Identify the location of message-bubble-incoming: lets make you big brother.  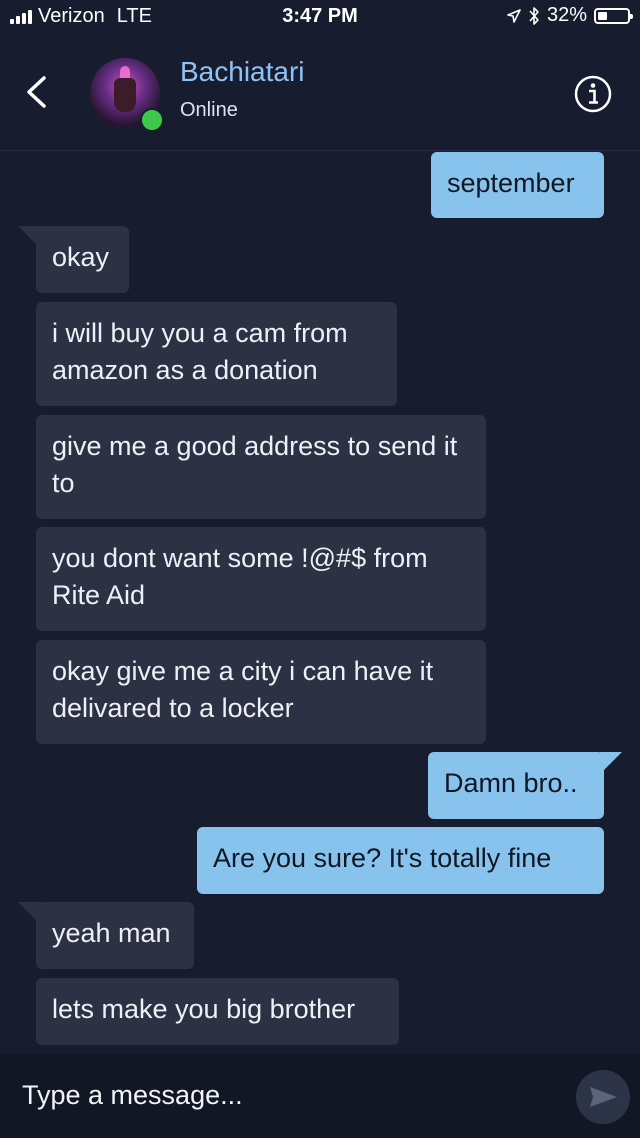
(217, 1011).